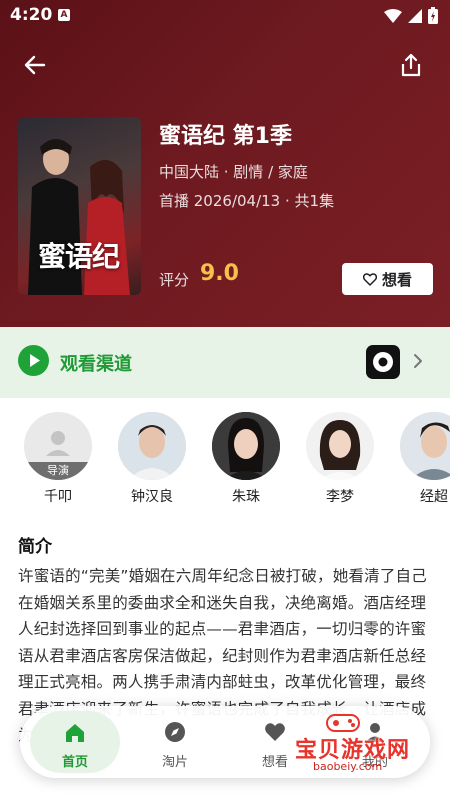 Image resolution: width=450 pixels, height=800 pixels. I want to click on cast-member: 导演 千叩, so click(58, 459).